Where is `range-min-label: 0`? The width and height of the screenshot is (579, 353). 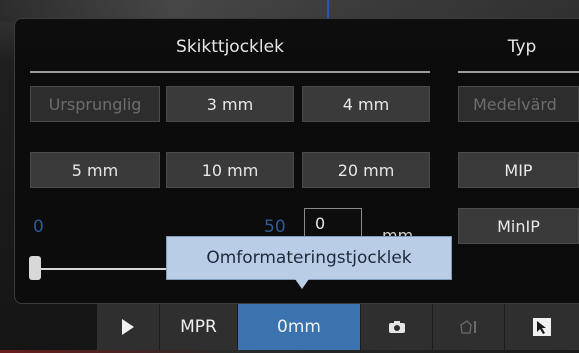
range-min-label: 0 is located at coordinates (38, 227).